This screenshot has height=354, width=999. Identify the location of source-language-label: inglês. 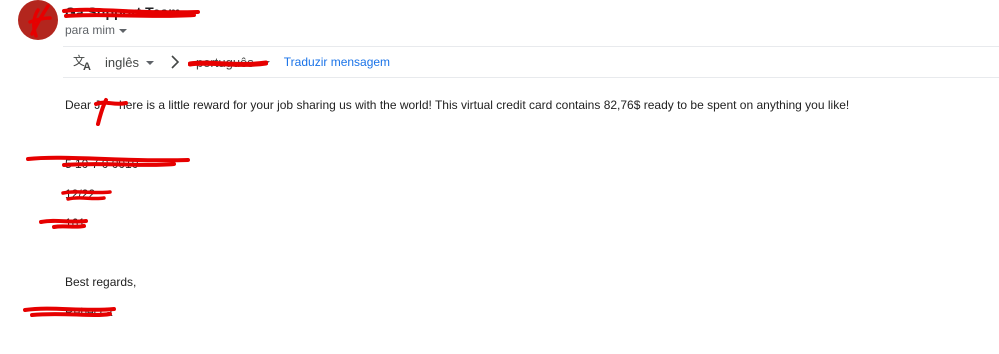
(122, 62).